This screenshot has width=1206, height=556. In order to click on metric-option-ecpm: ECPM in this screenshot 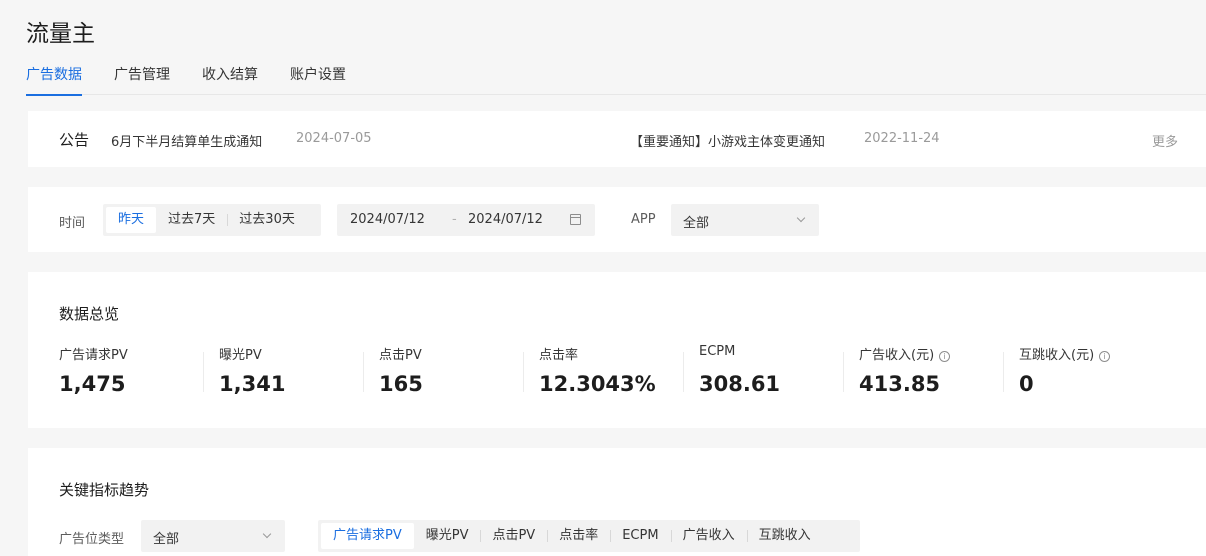, I will do `click(640, 536)`.